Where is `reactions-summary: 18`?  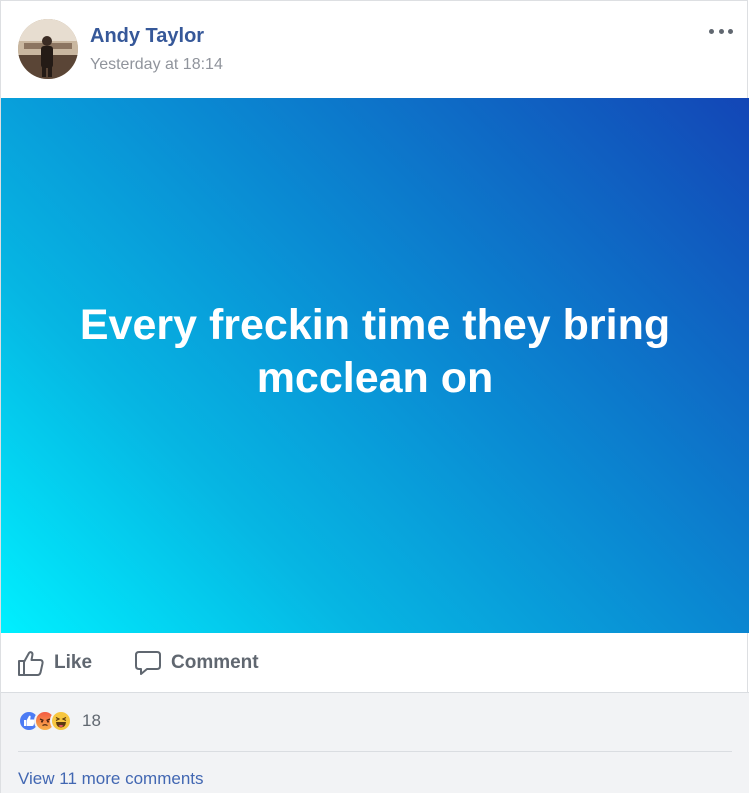 reactions-summary: 18 is located at coordinates (59, 721).